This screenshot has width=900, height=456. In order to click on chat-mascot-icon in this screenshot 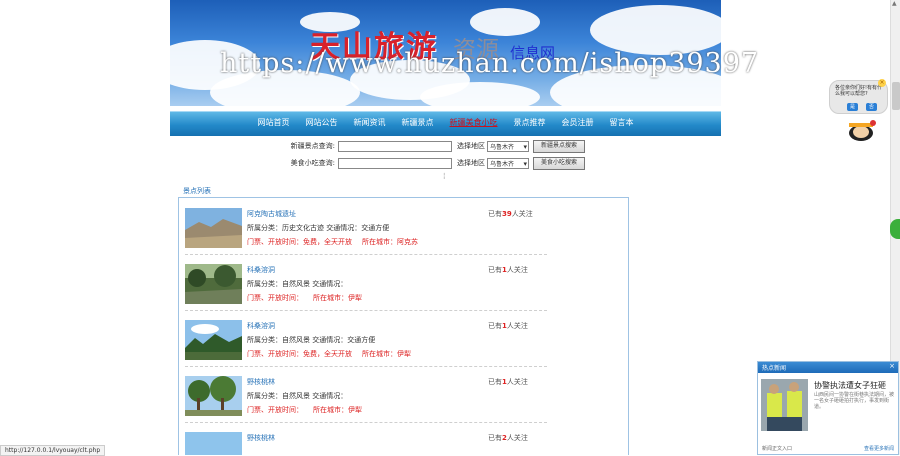, I will do `click(863, 129)`.